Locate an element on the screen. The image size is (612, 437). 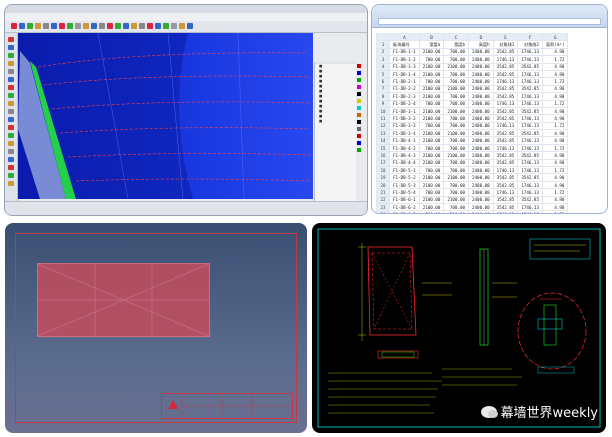
table-cell: F1-DB-6-2 is located at coordinates (404, 207).